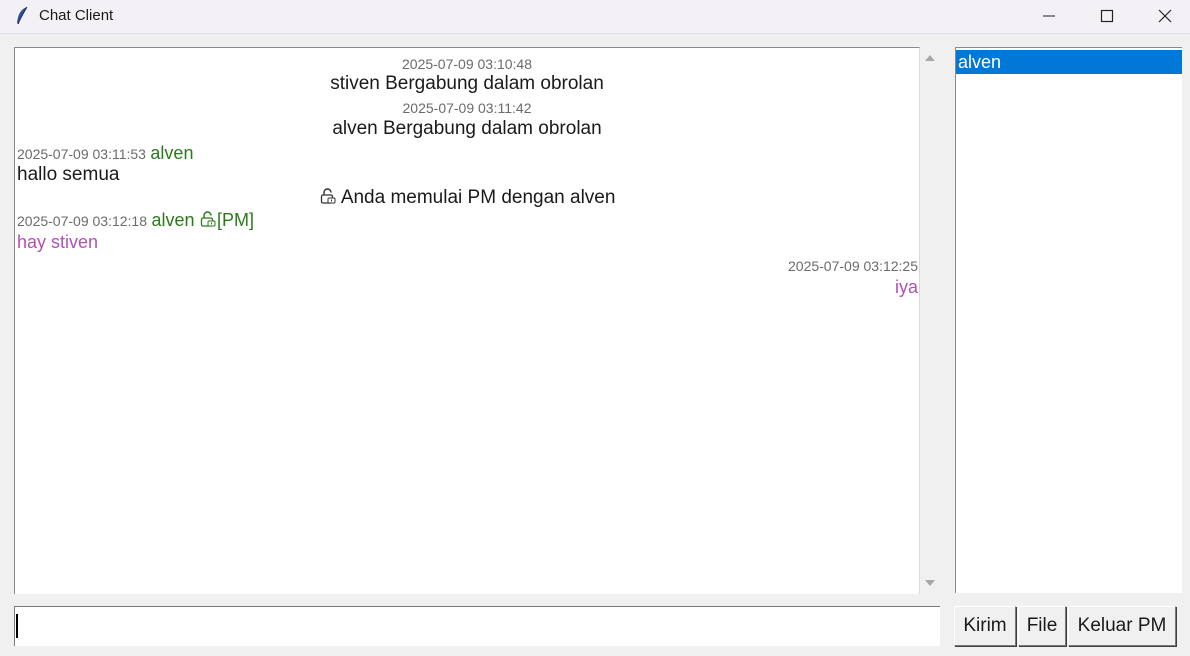 The height and width of the screenshot is (656, 1190). I want to click on message-timestamp: 2025-07-09 03:12:18, so click(82, 221).